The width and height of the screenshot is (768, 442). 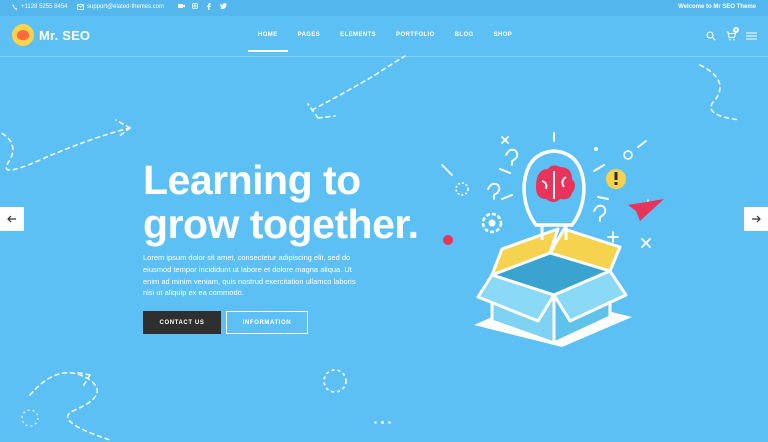 I want to click on nav-tools: 0, so click(x=731, y=34).